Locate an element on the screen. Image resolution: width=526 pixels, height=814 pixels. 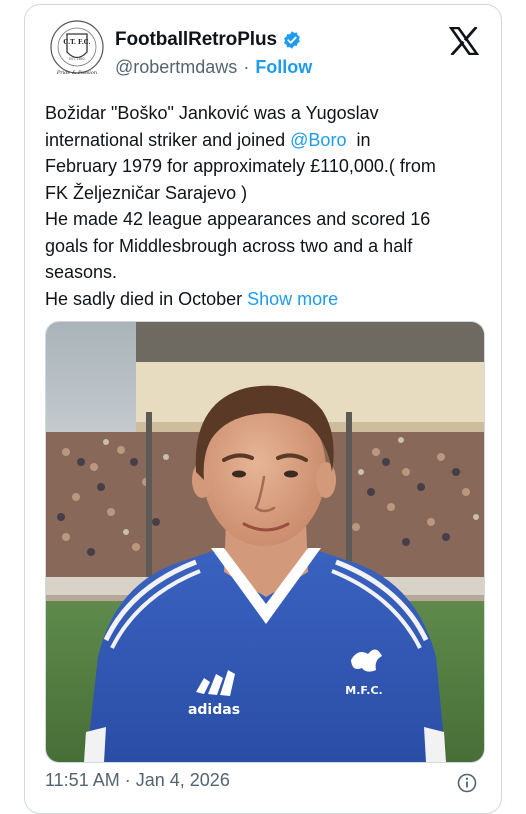
tweet-line-7: seasons. is located at coordinates (81, 272).